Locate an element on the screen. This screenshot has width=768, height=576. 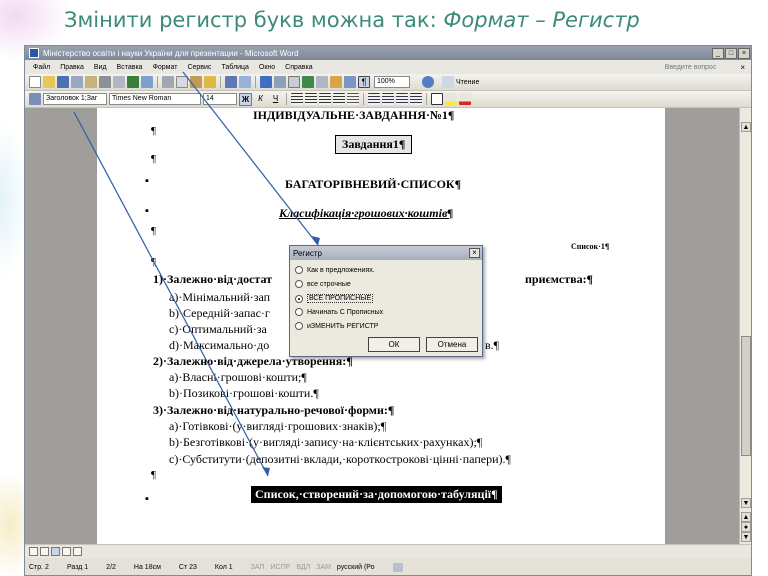
align-right-icon is located at coordinates (325, 99).